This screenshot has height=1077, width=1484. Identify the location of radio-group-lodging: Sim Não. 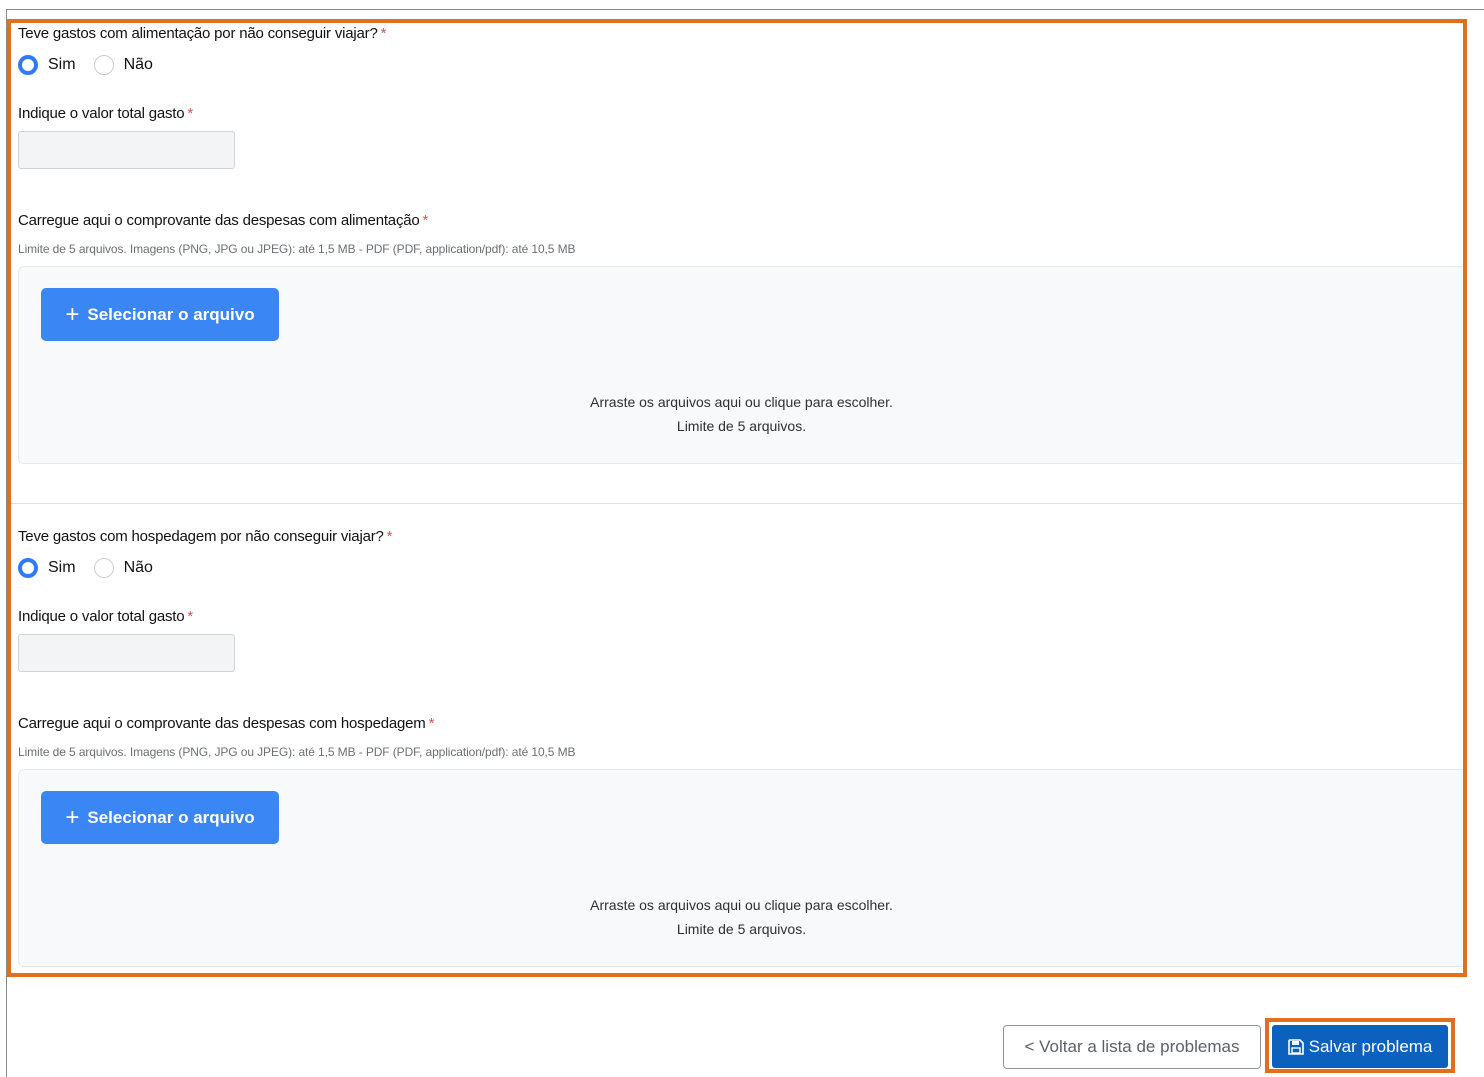
(94, 568).